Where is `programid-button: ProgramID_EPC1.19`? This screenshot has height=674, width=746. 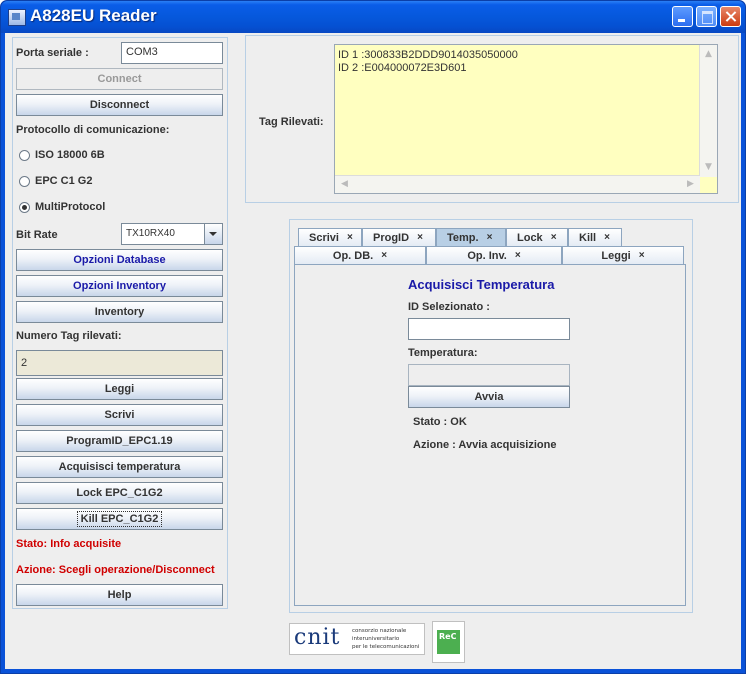
programid-button: ProgramID_EPC1.19 is located at coordinates (119, 441).